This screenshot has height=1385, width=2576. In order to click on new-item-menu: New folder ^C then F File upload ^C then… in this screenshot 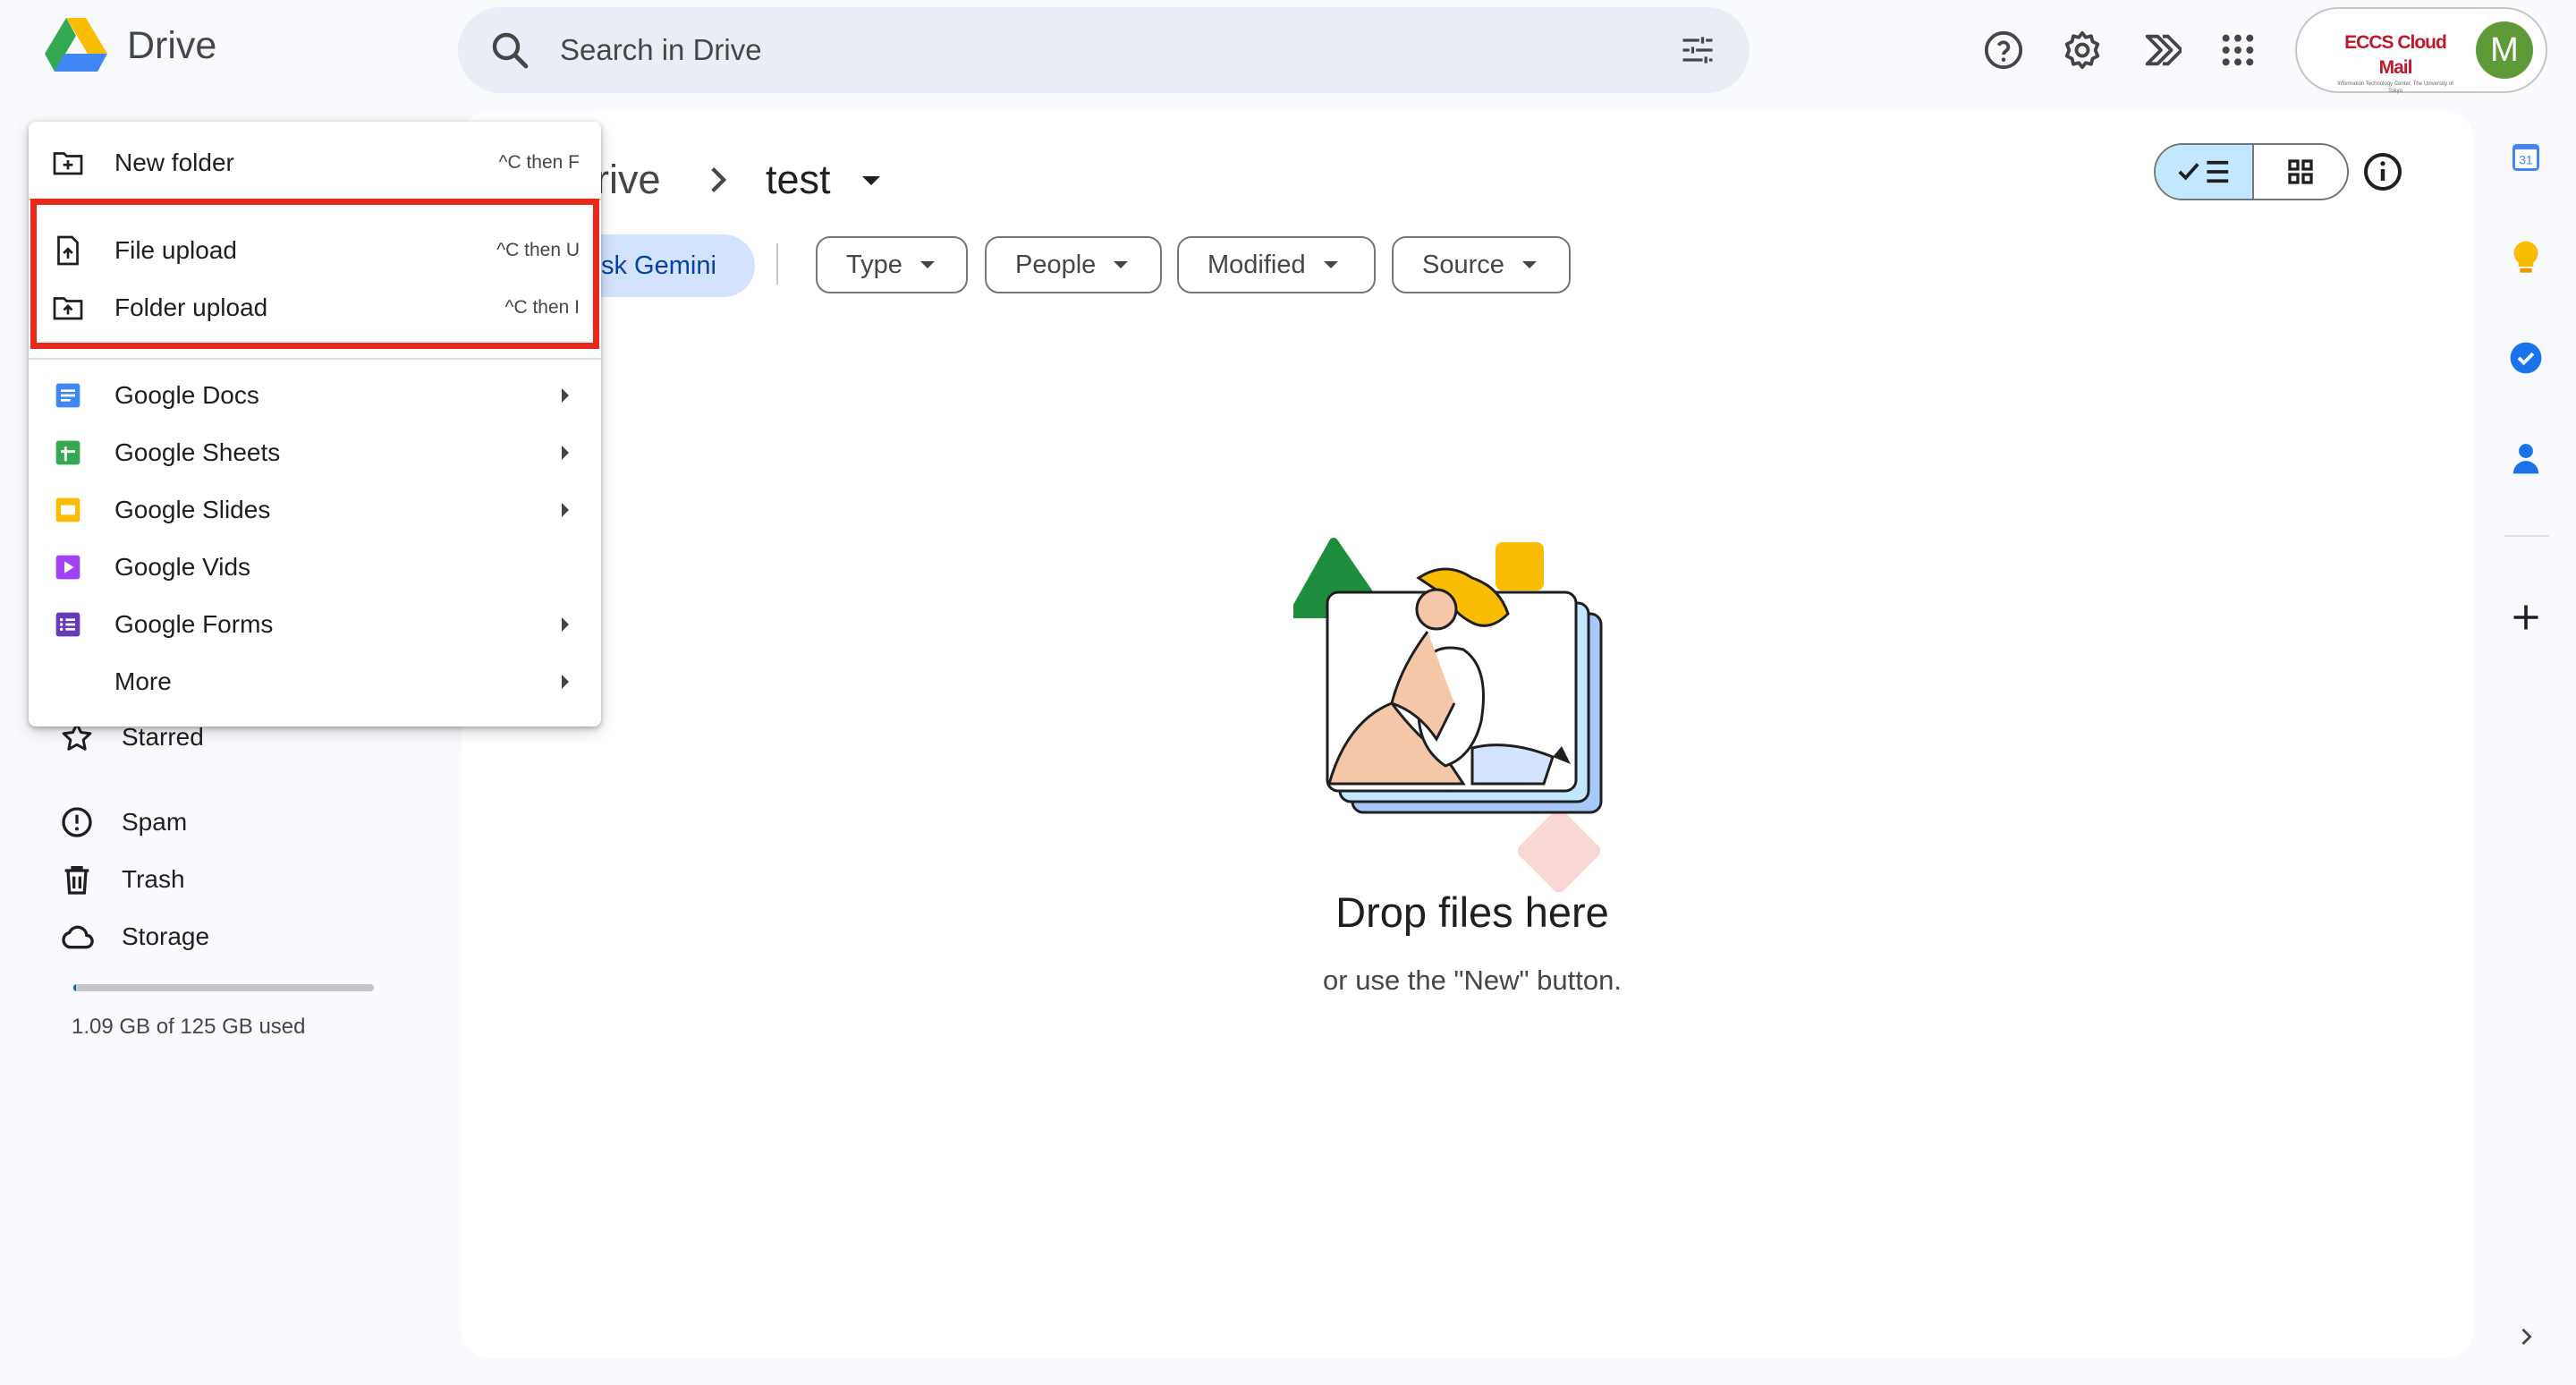, I will do `click(315, 424)`.